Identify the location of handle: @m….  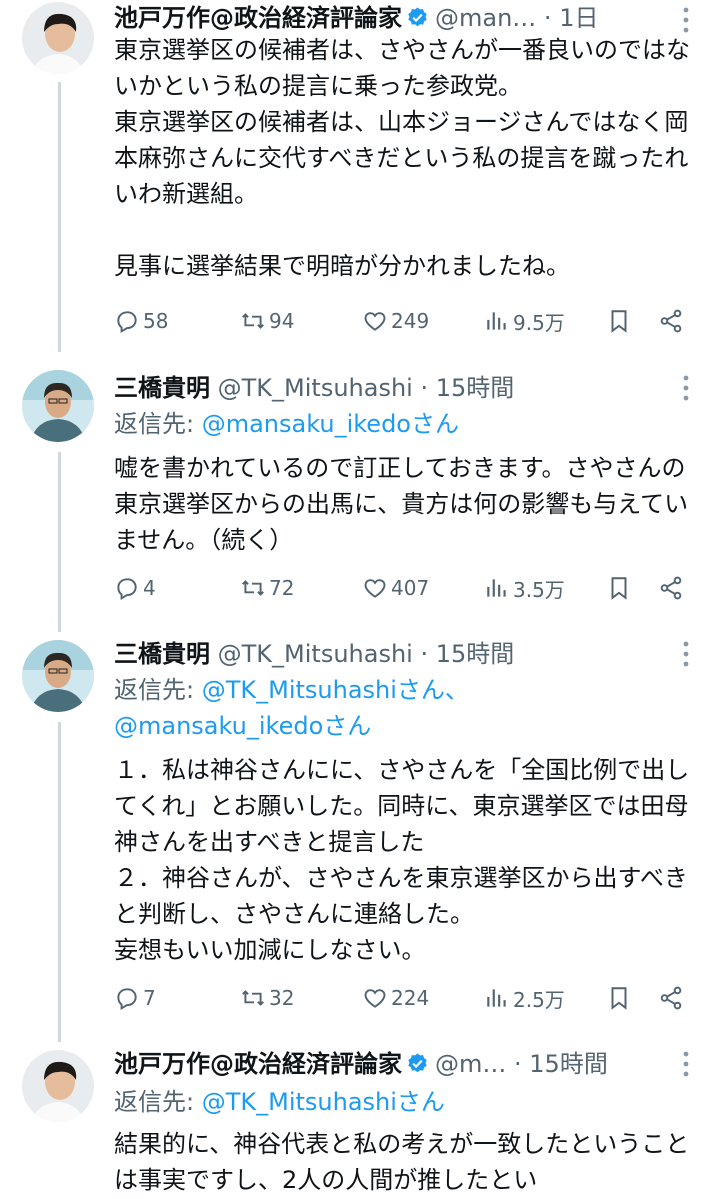
(470, 1064).